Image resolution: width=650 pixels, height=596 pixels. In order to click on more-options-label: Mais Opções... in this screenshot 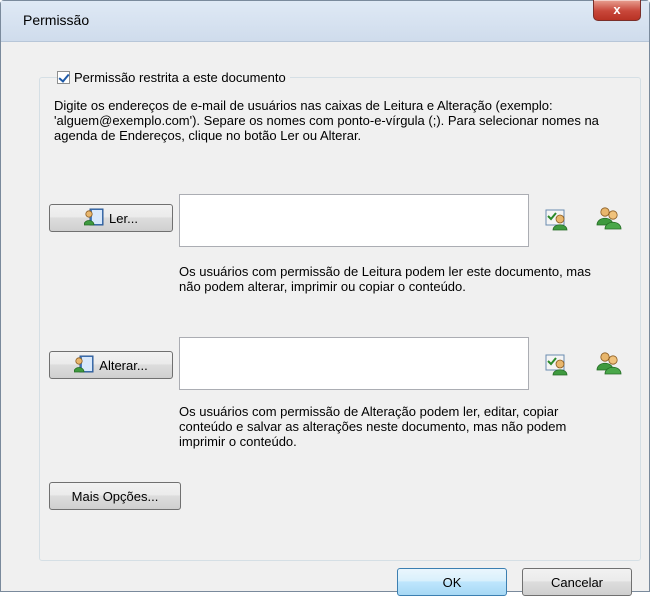, I will do `click(115, 496)`.